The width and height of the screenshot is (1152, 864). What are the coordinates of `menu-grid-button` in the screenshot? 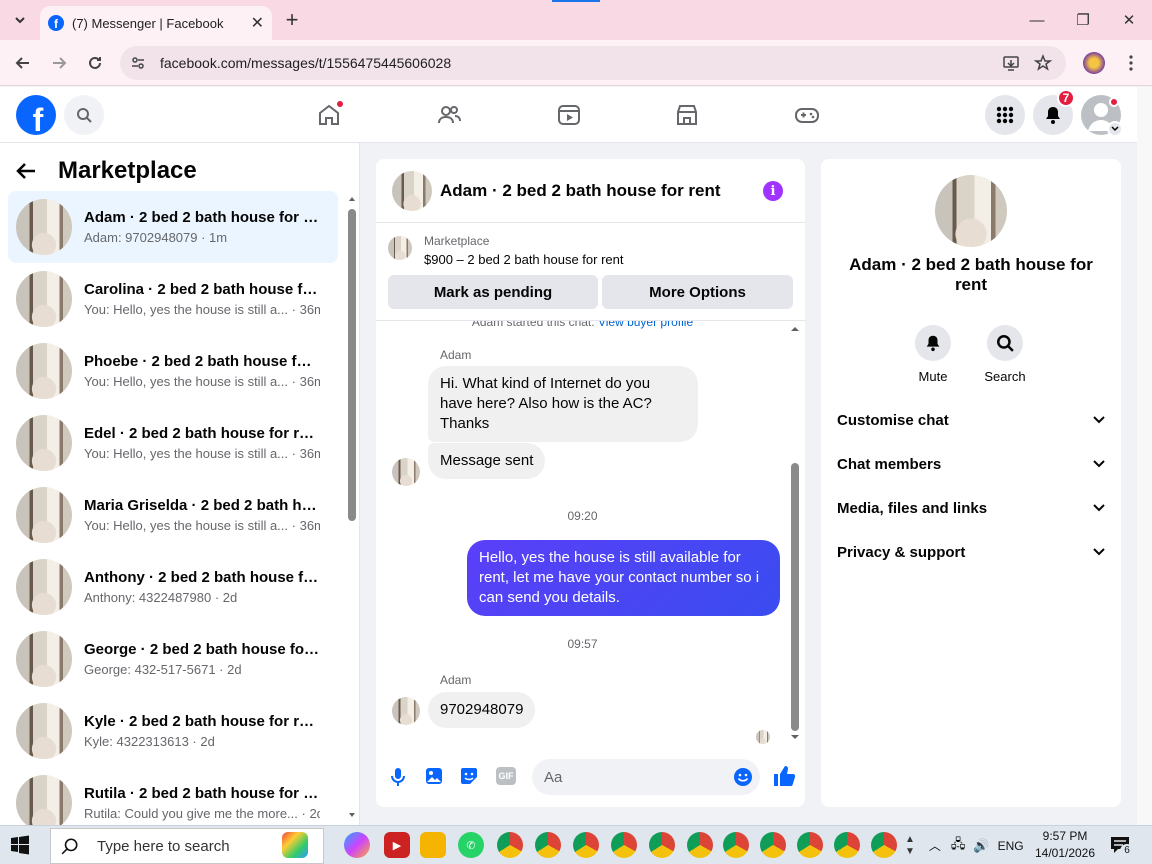 It's located at (1005, 115).